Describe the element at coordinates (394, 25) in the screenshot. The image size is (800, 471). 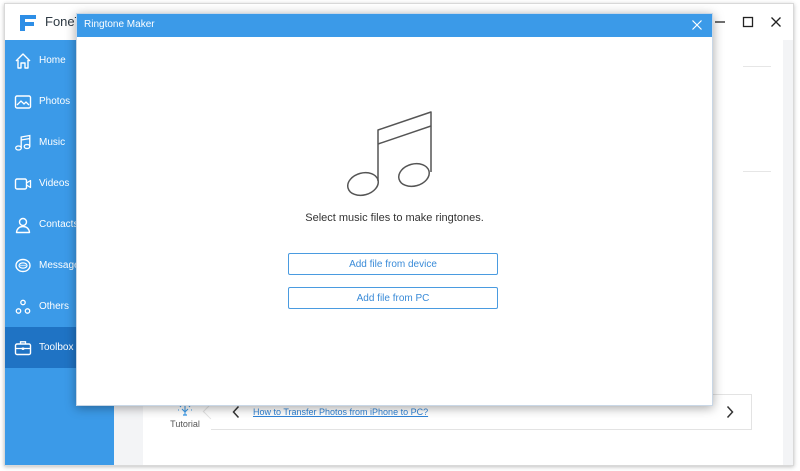
I see `dialog-header: Ringtone Maker` at that location.